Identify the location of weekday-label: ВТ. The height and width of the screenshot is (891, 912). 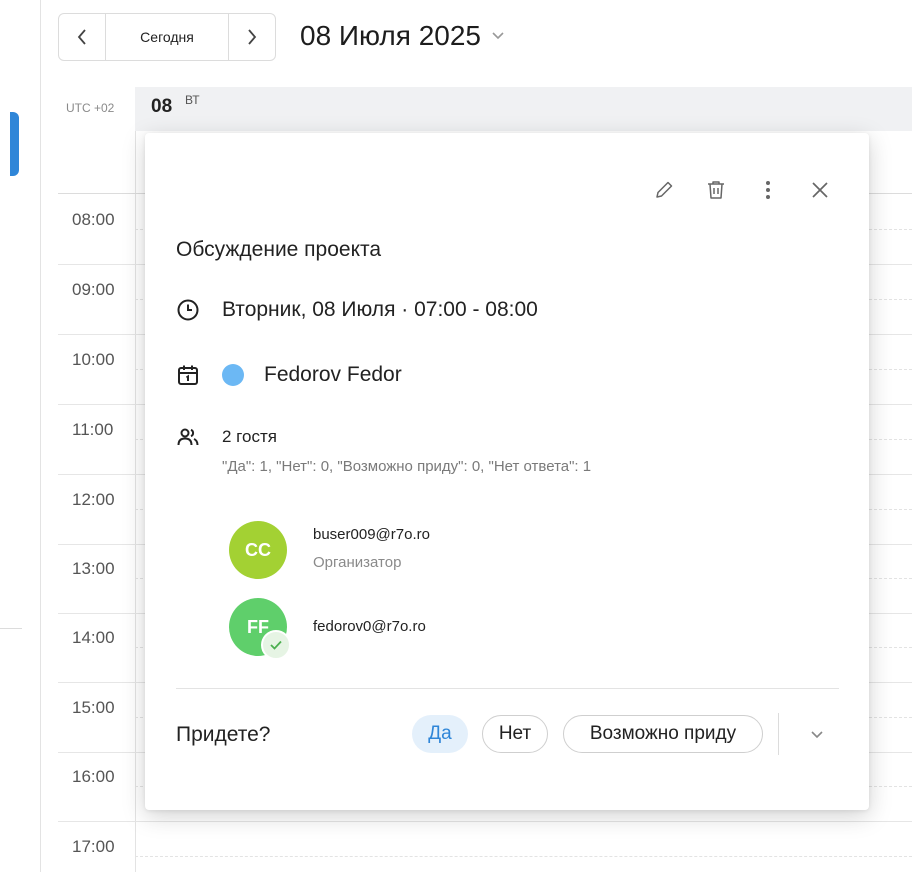
(192, 100).